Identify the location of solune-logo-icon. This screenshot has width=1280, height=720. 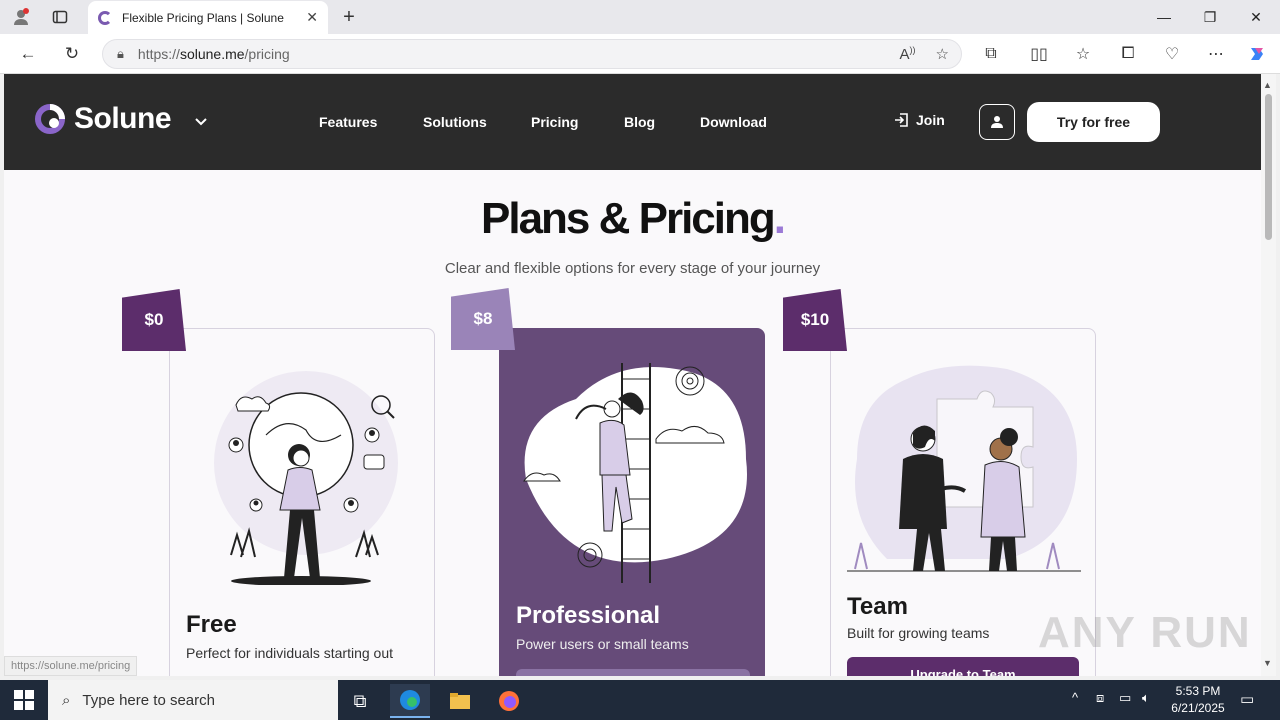
(50, 119).